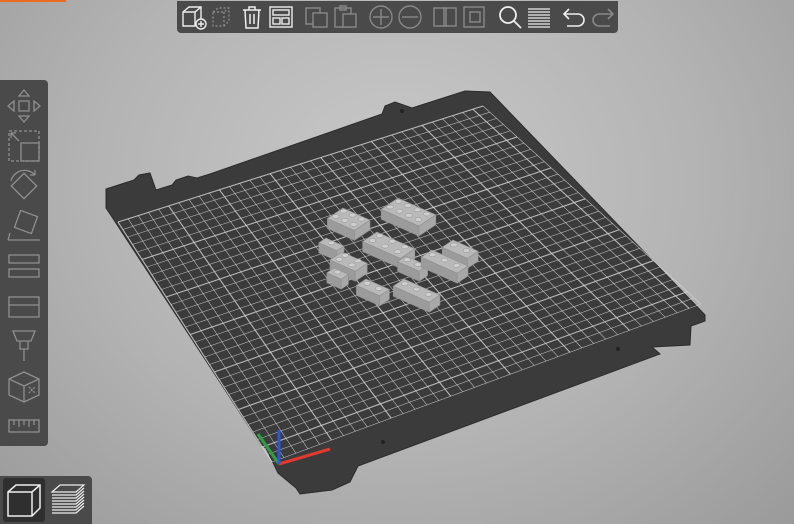 The height and width of the screenshot is (524, 794). I want to click on move-icon, so click(24, 106).